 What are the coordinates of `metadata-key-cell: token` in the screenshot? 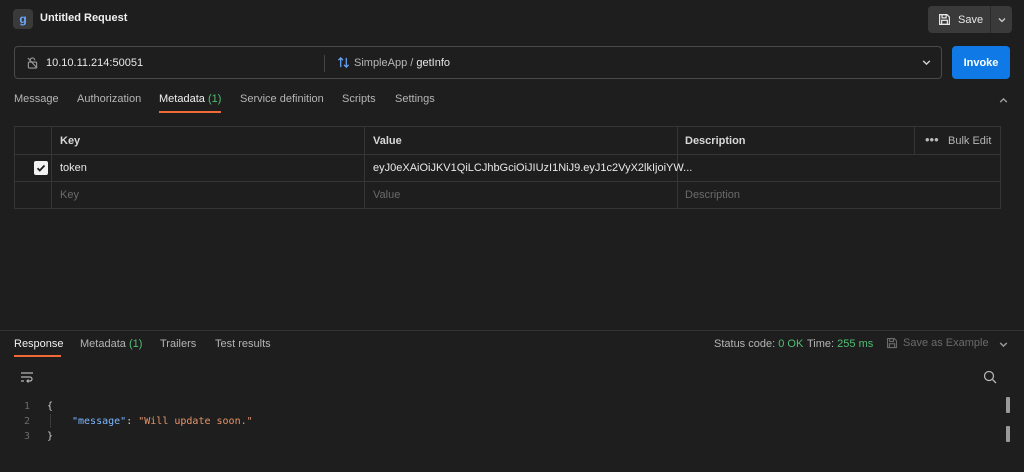 It's located at (73, 168).